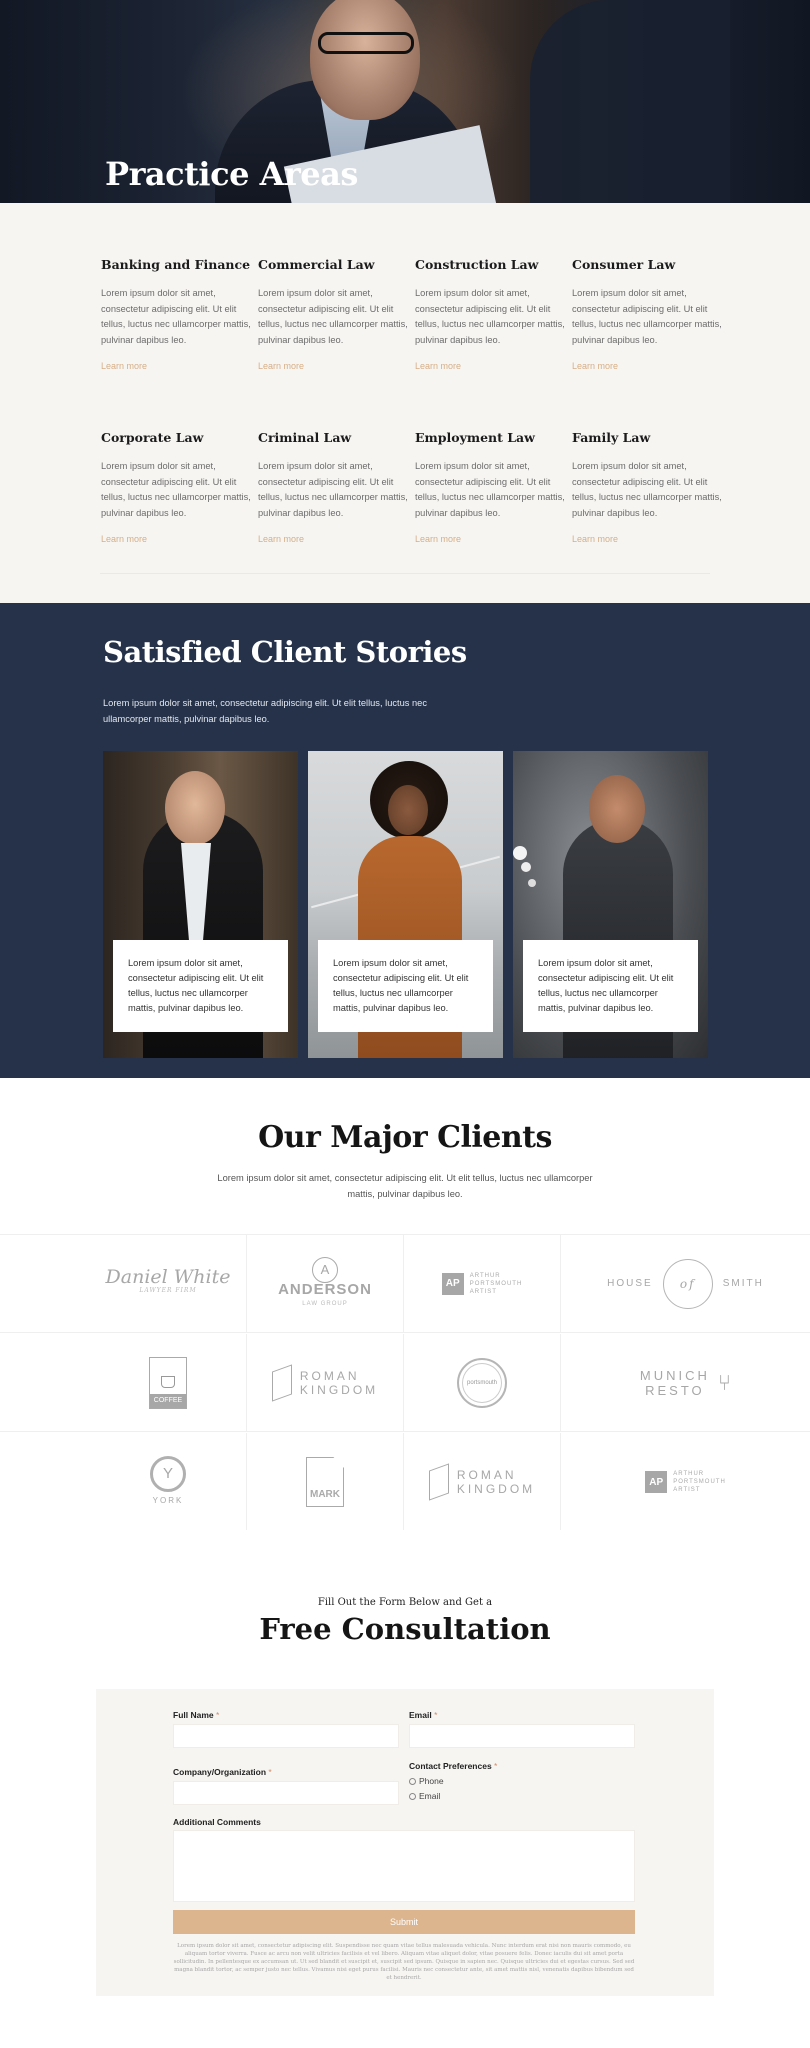 This screenshot has height=2048, width=810. I want to click on logo-house-of-smith: HOUSE of SMITH, so click(685, 1284).